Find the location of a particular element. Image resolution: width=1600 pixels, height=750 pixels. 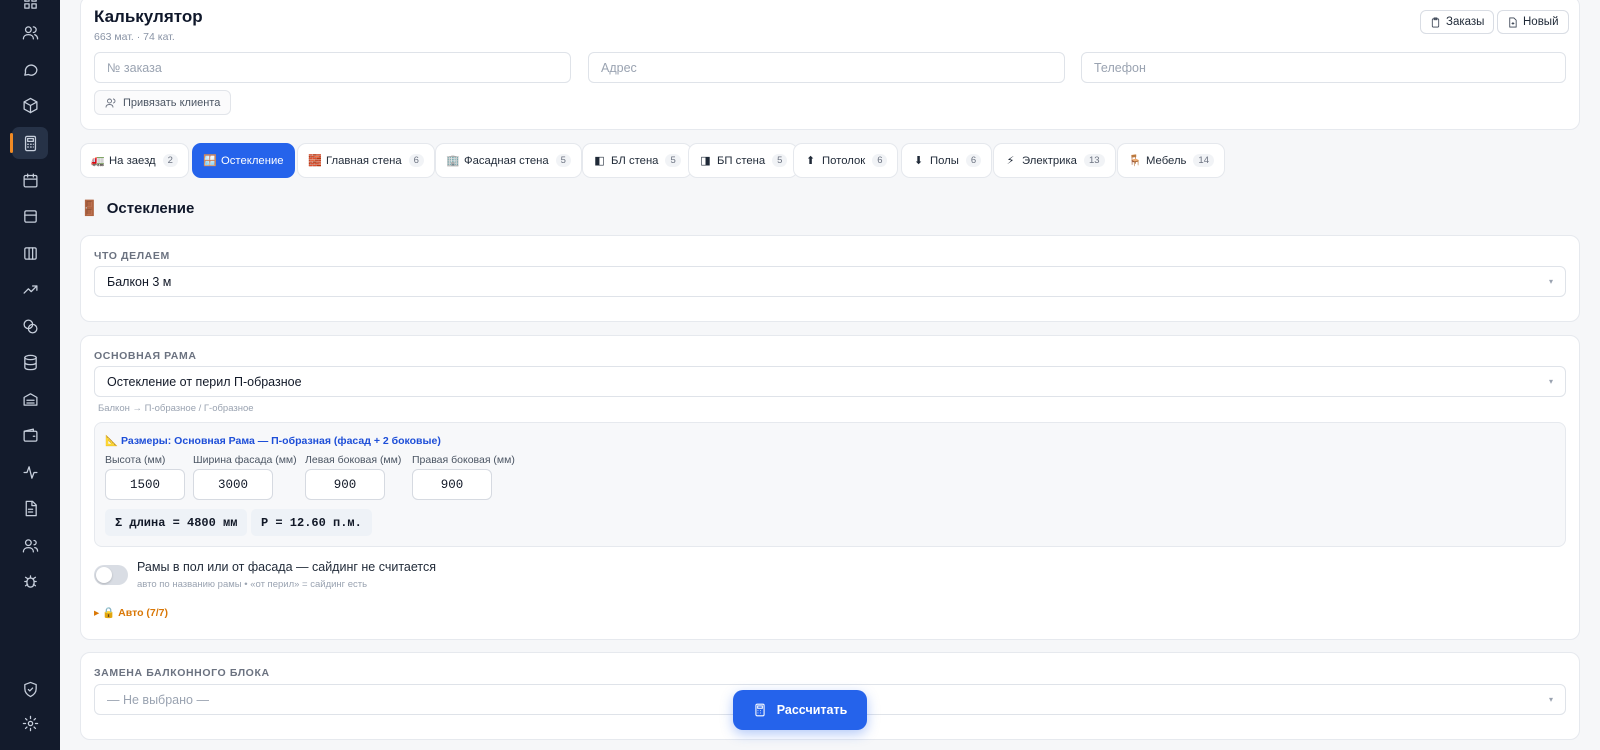

tab-label: Фасадная стена is located at coordinates (506, 160).